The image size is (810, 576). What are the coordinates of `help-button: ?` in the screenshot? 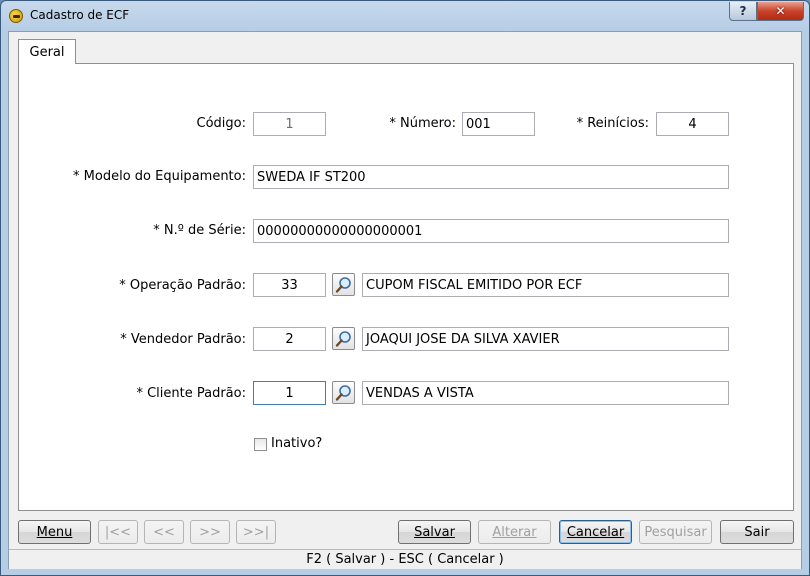 It's located at (743, 11).